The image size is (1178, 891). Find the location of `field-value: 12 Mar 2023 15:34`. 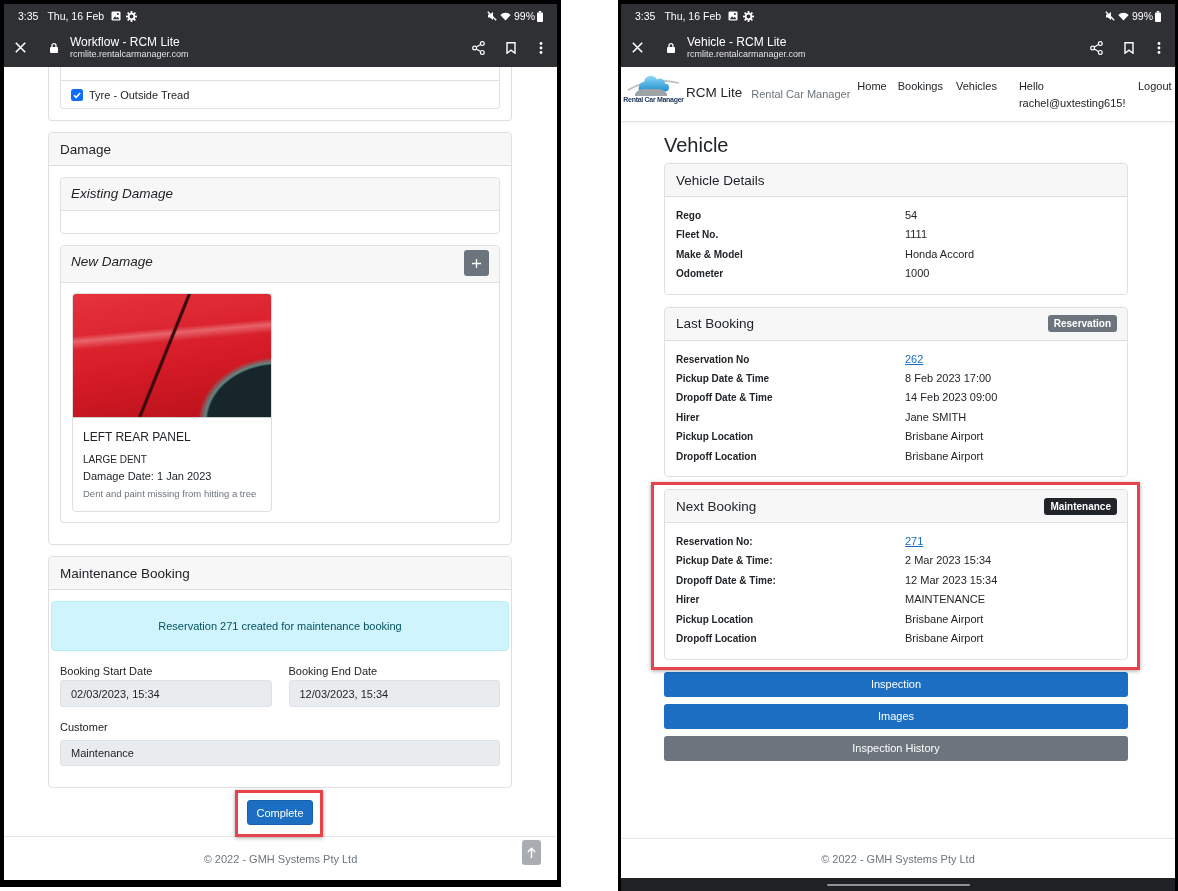

field-value: 12 Mar 2023 15:34 is located at coordinates (951, 580).